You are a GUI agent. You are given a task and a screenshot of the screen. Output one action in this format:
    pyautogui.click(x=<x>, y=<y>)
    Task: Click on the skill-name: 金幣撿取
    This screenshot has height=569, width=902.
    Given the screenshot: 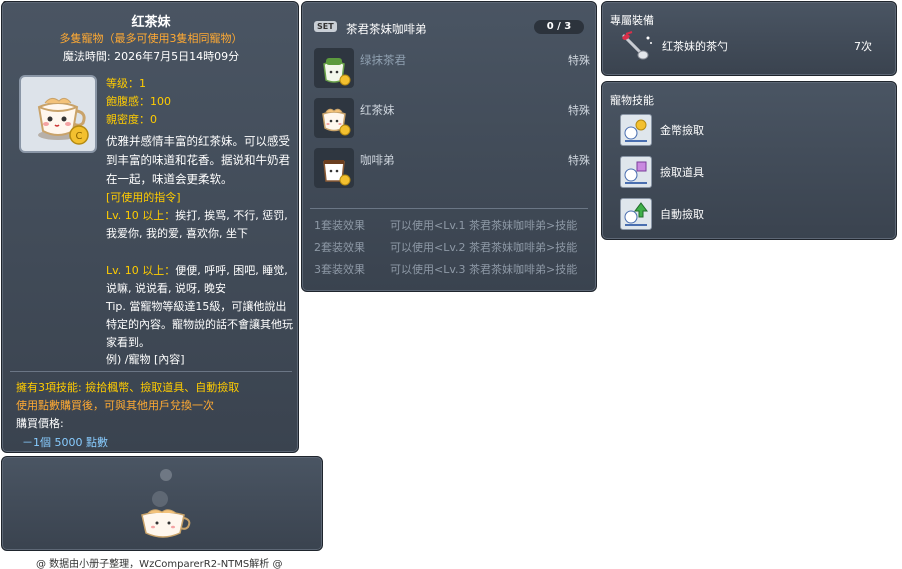 What is the action you would take?
    pyautogui.click(x=682, y=130)
    